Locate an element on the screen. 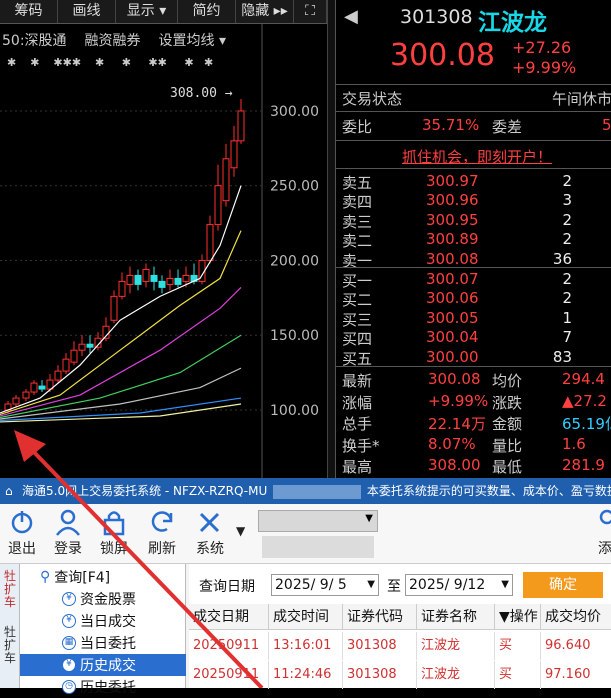 Image resolution: width=611 pixels, height=698 pixels. stat-value-2: 65.19亿 is located at coordinates (586, 424).